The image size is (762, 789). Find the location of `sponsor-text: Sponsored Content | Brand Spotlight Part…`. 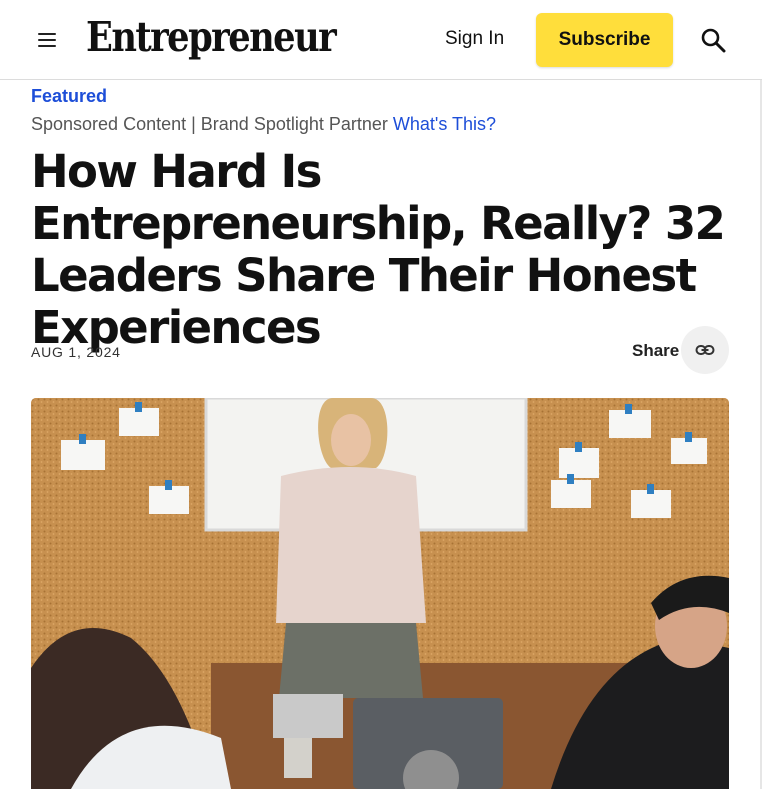

sponsor-text: Sponsored Content | Brand Spotlight Part… is located at coordinates (209, 124).